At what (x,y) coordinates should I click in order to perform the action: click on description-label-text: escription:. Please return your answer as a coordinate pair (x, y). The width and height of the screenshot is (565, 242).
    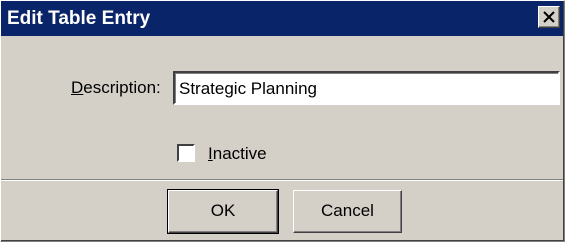
    Looking at the image, I should click on (122, 87).